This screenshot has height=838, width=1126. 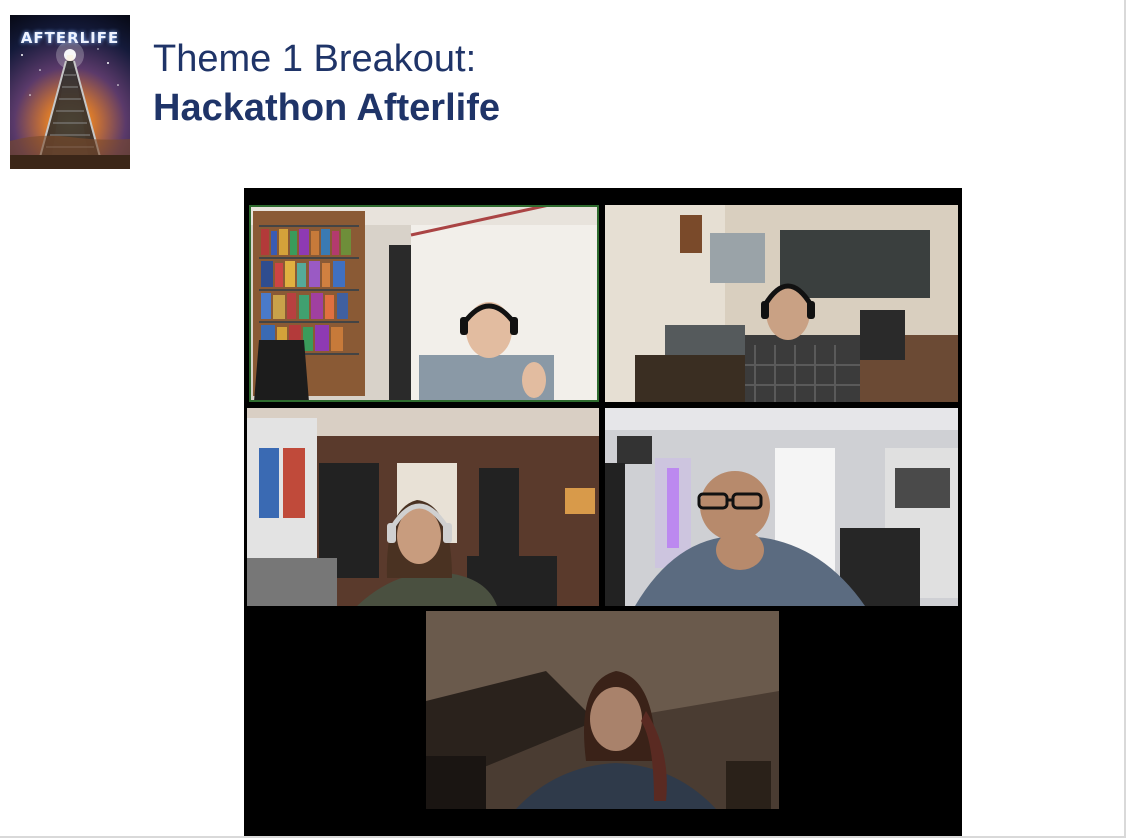 I want to click on afterlife-logo: AFTERLIFE, so click(x=70, y=92).